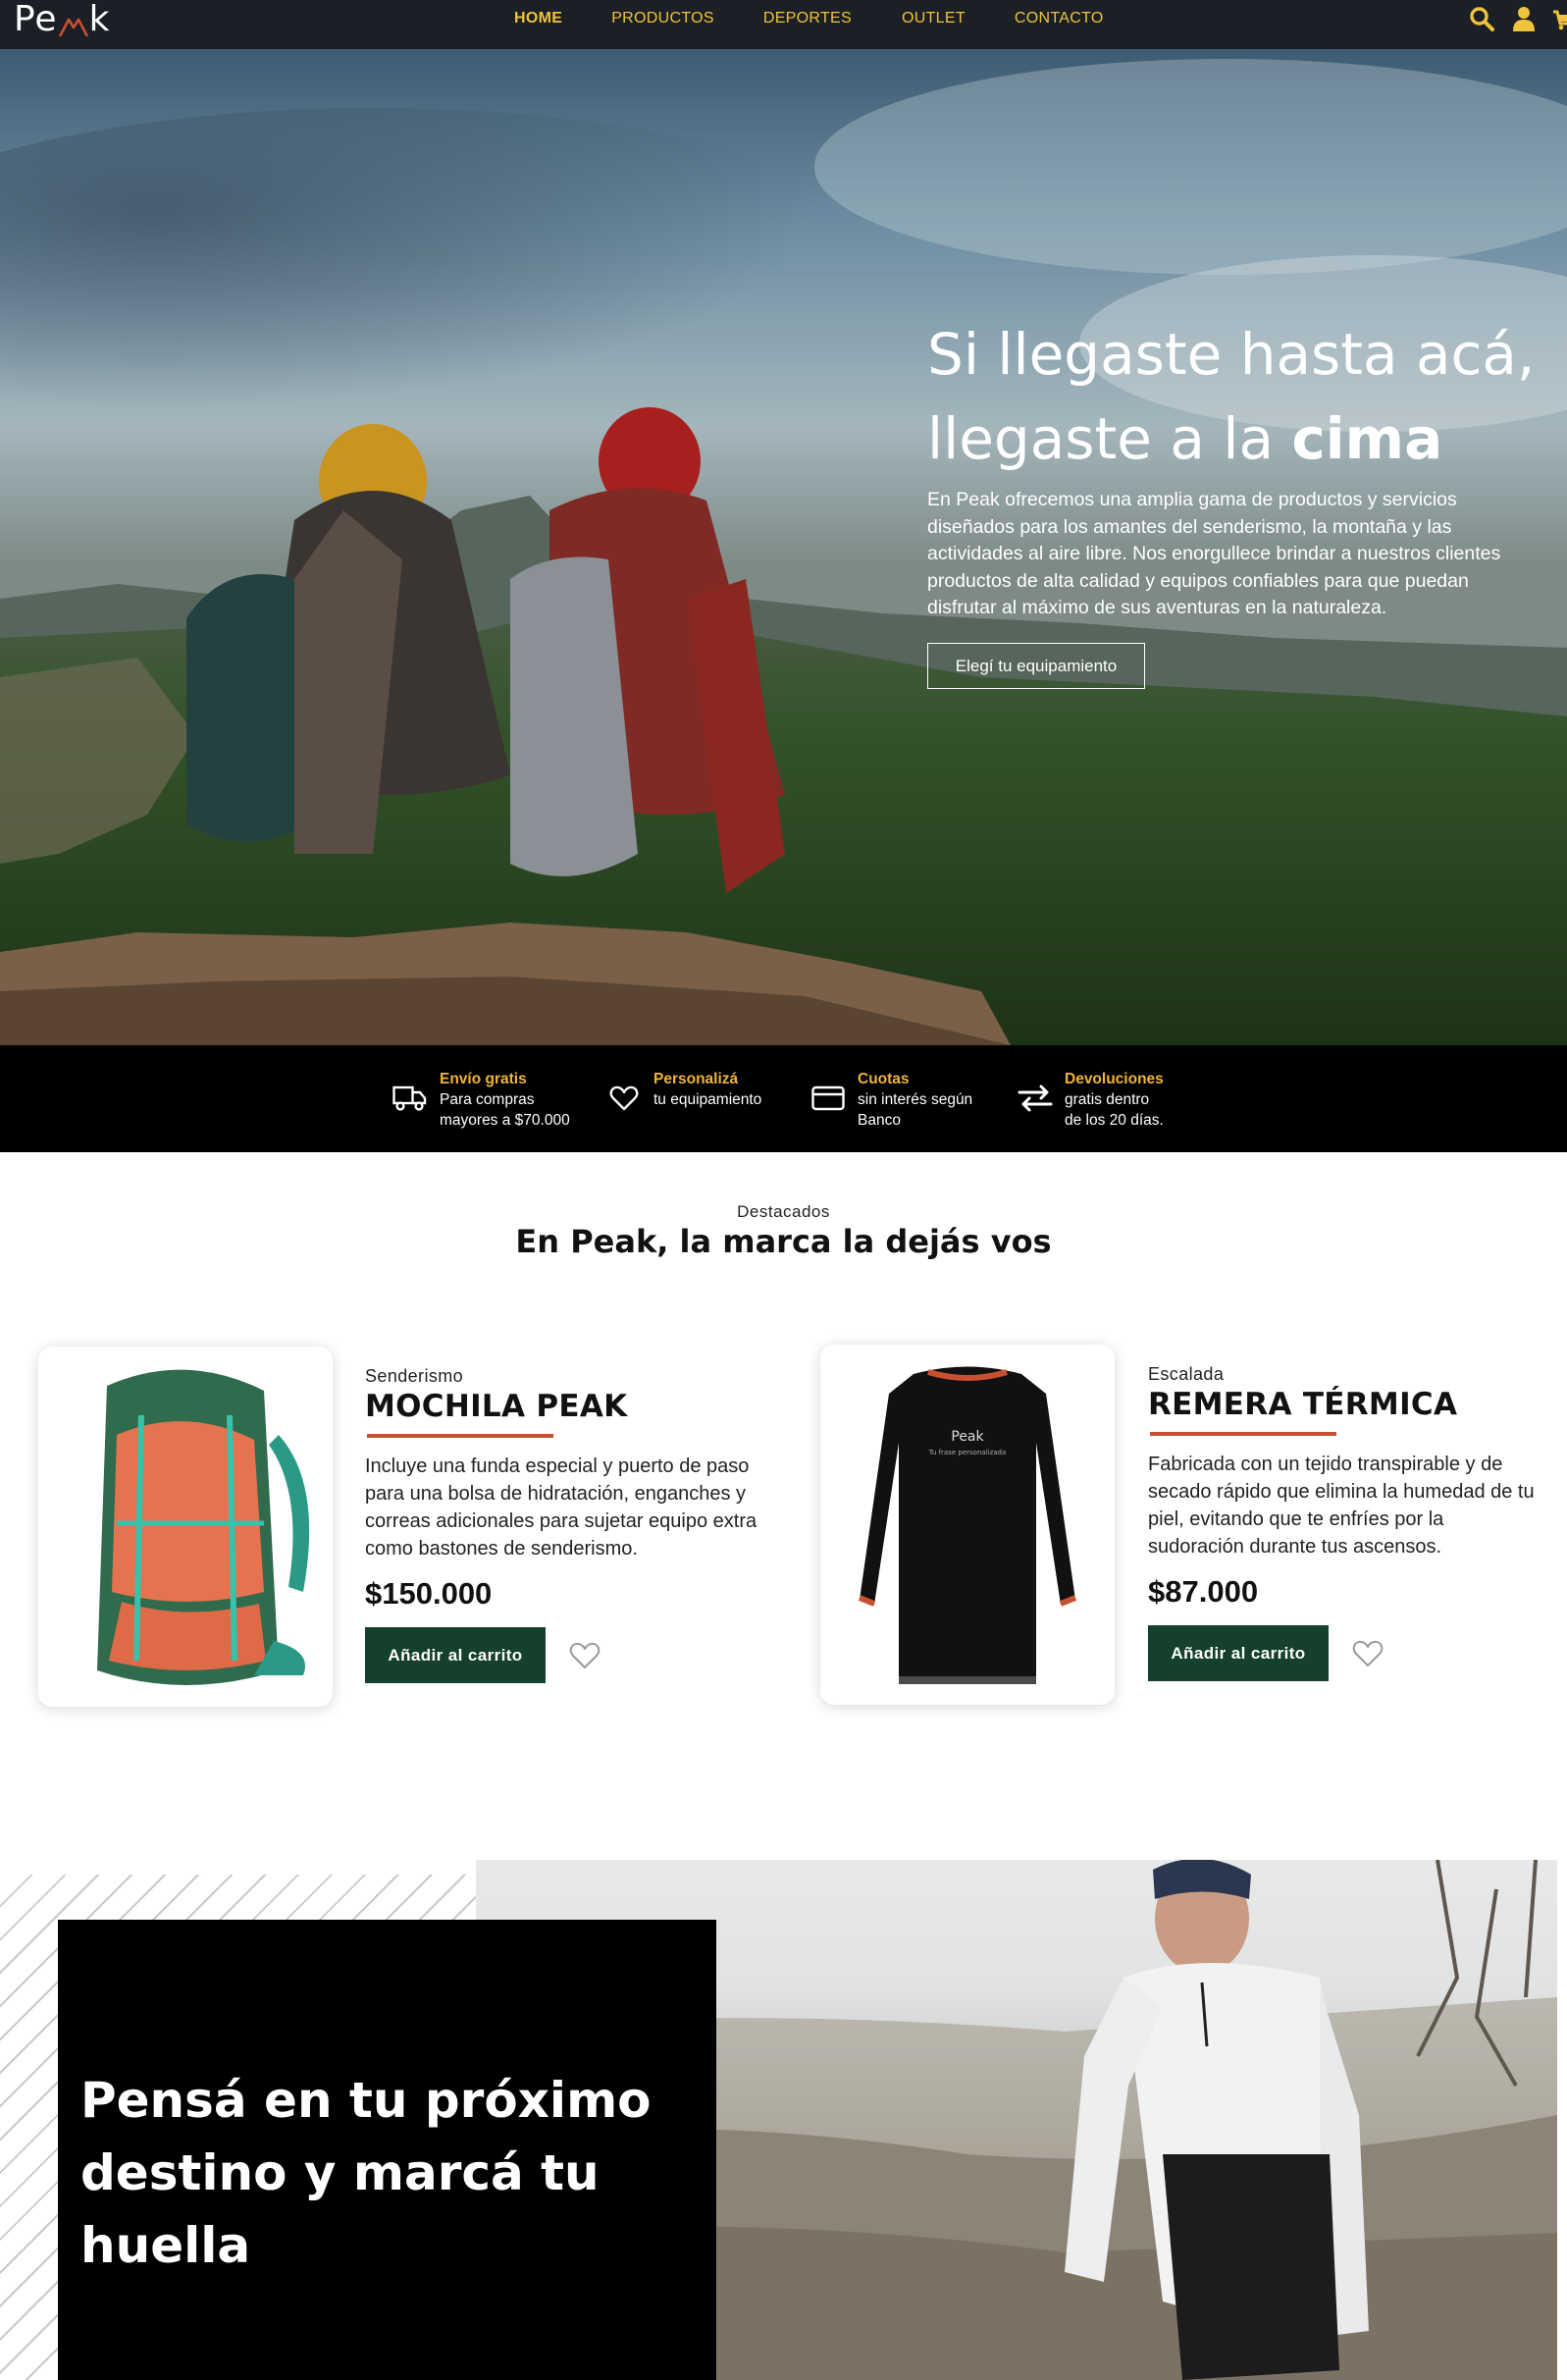 The width and height of the screenshot is (1567, 2380). I want to click on logo-text-right: k, so click(100, 19).